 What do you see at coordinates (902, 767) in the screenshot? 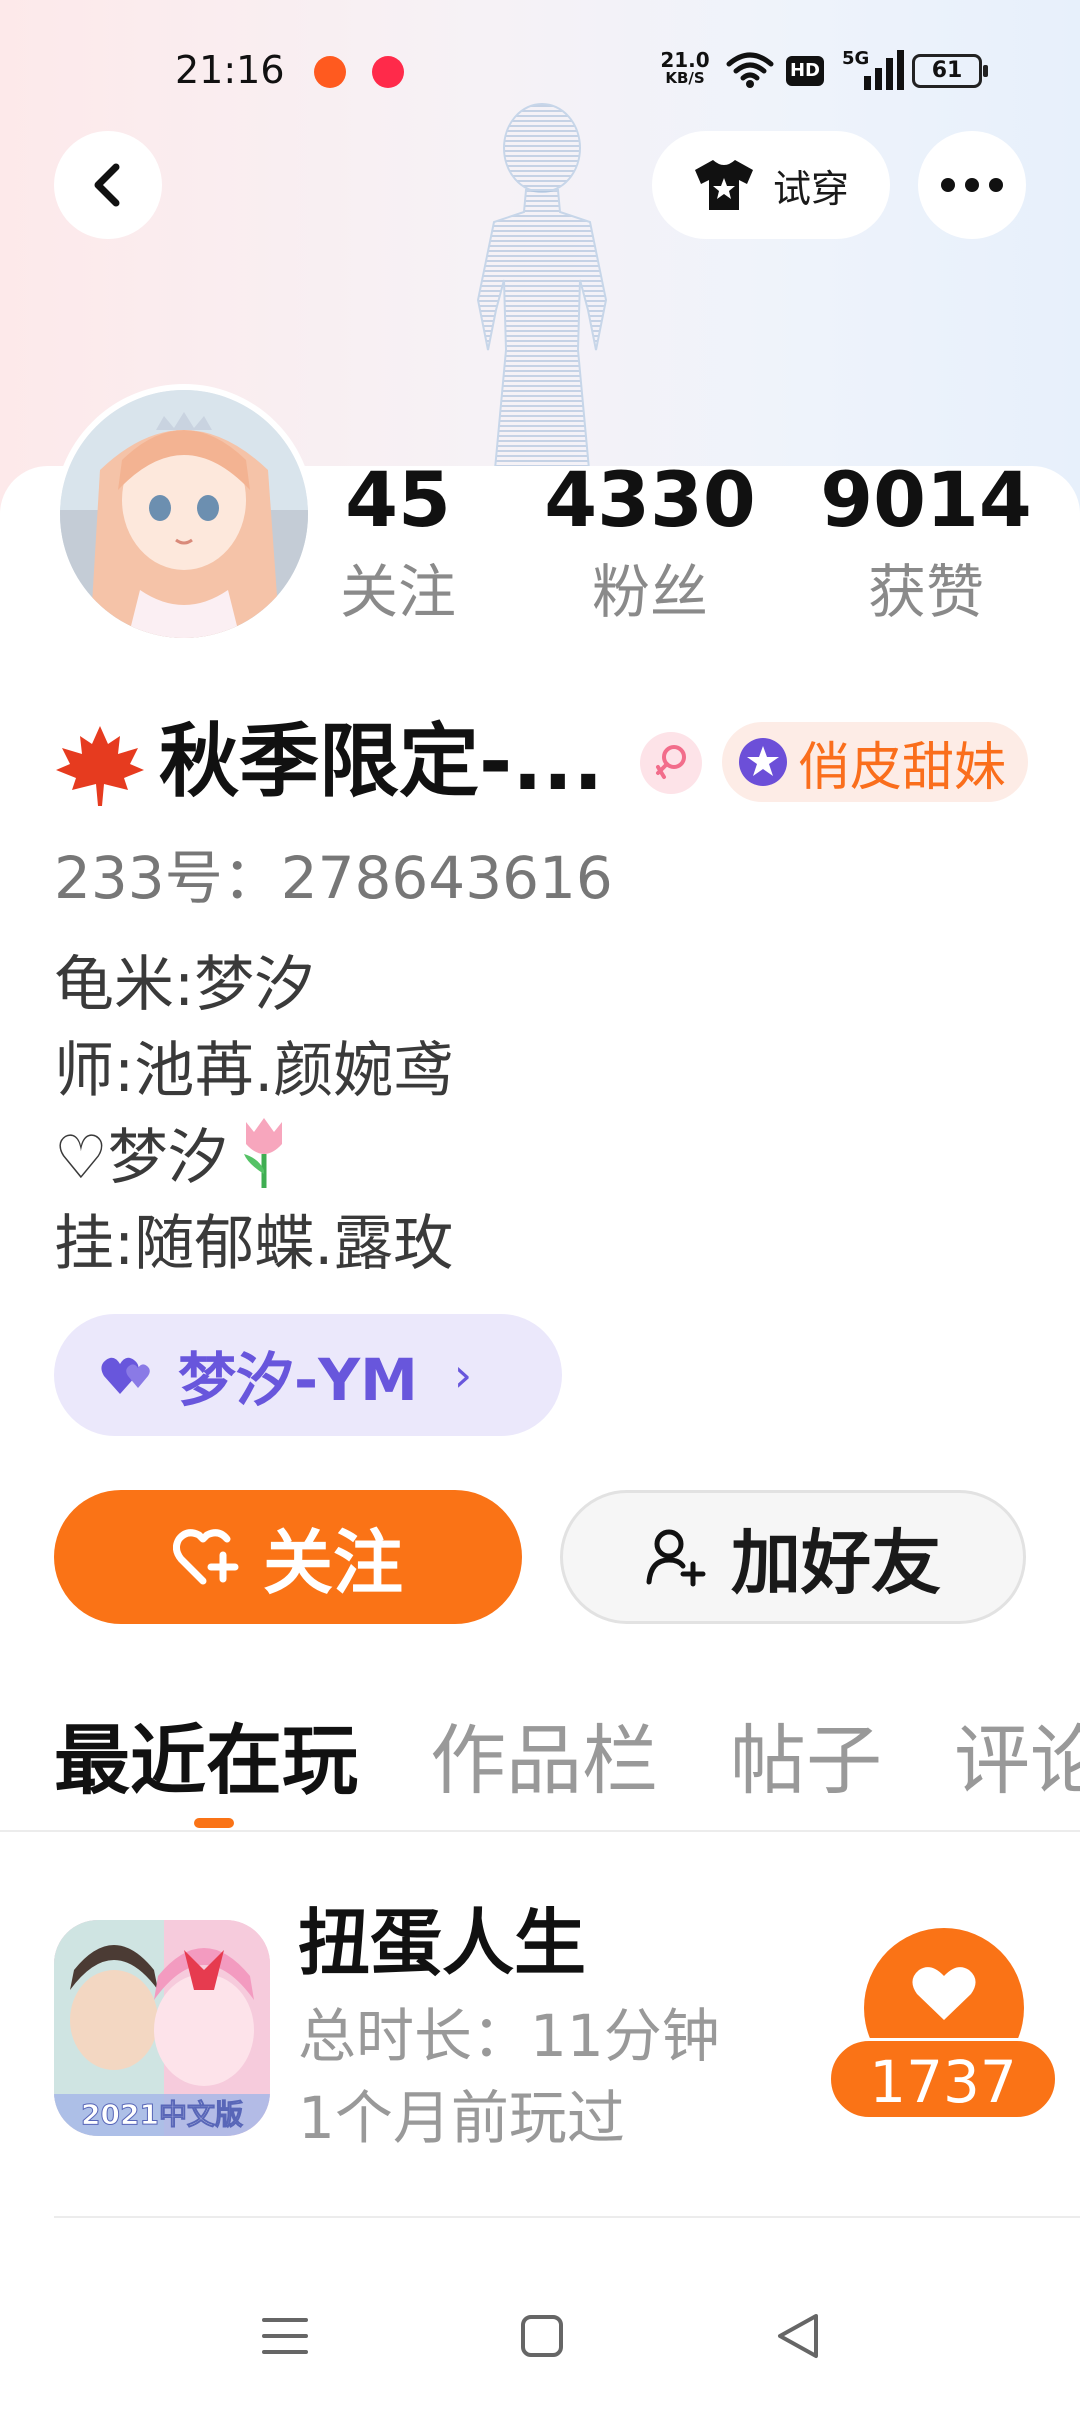
I see `title-badge-label: 俏皮甜妹` at bounding box center [902, 767].